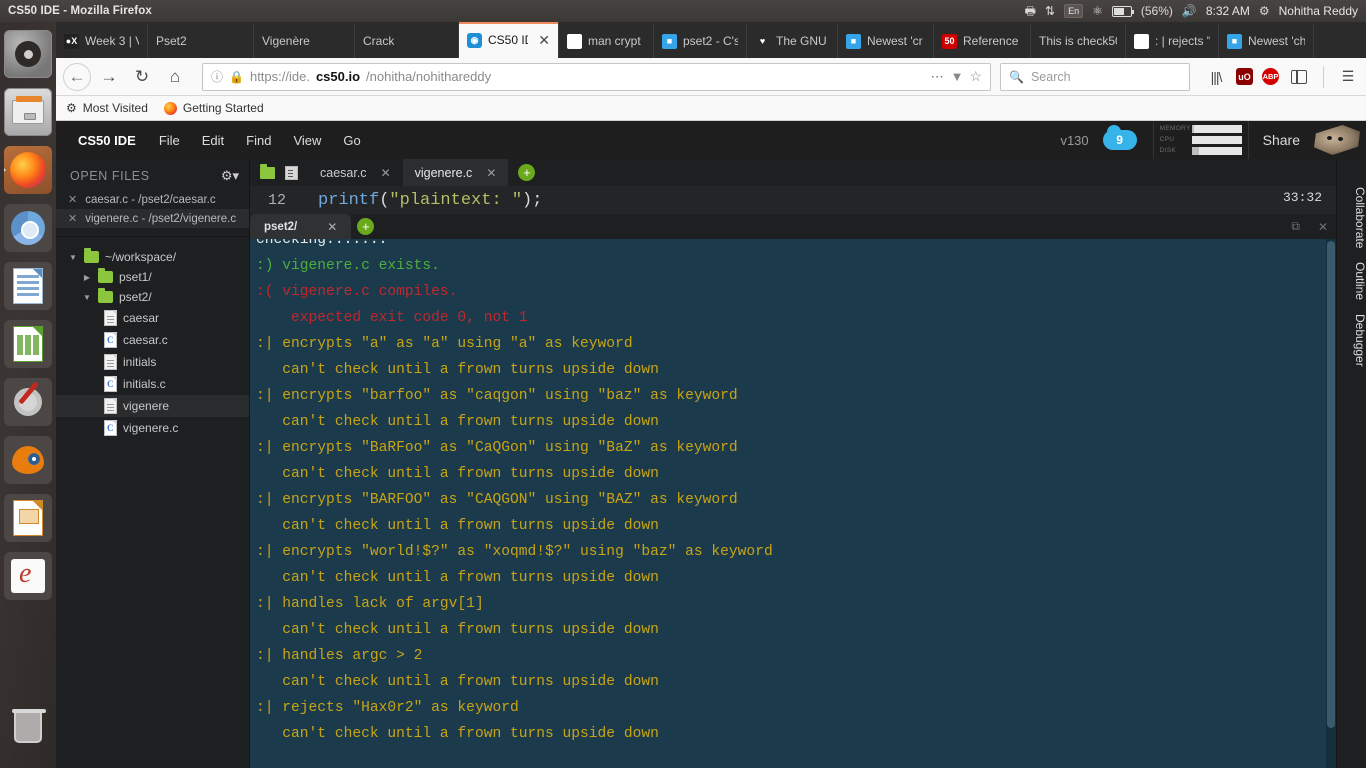  What do you see at coordinates (28, 112) in the screenshot?
I see `launcher-item-files` at bounding box center [28, 112].